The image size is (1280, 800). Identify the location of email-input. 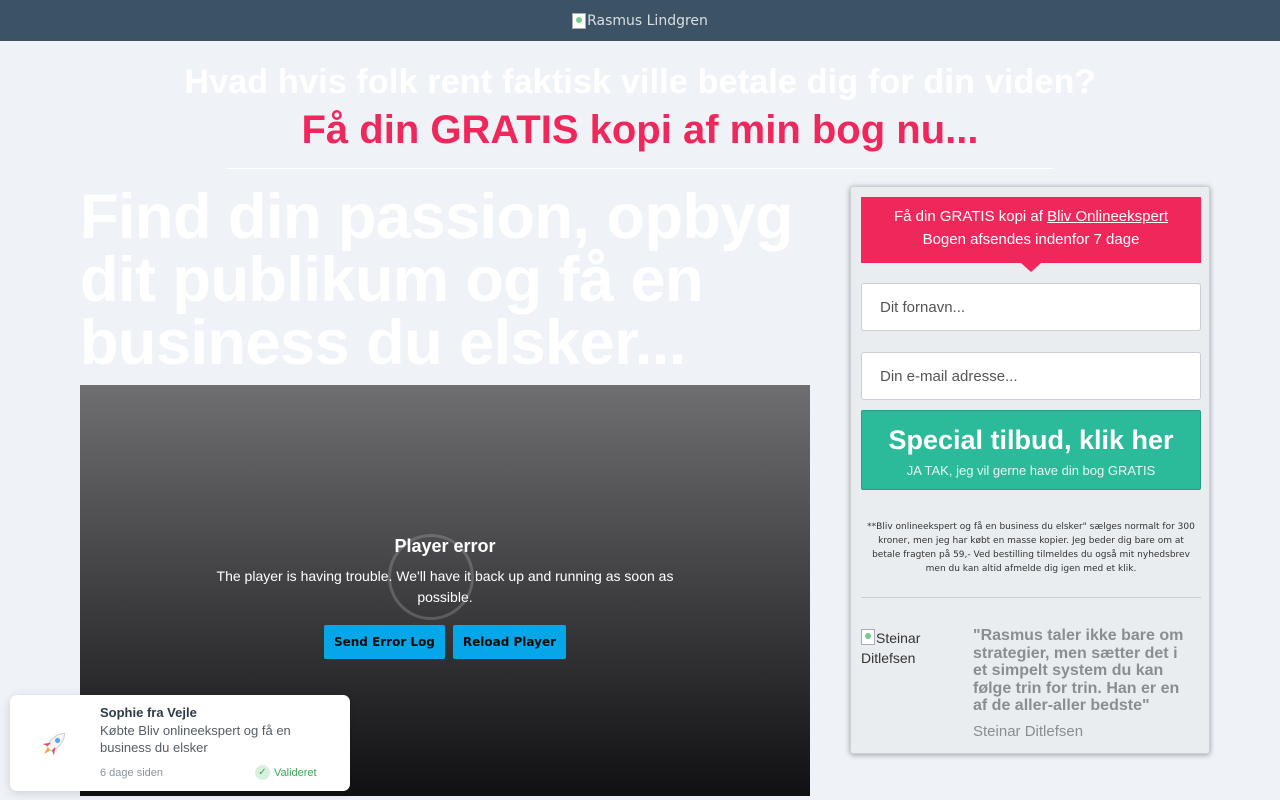
(1031, 376).